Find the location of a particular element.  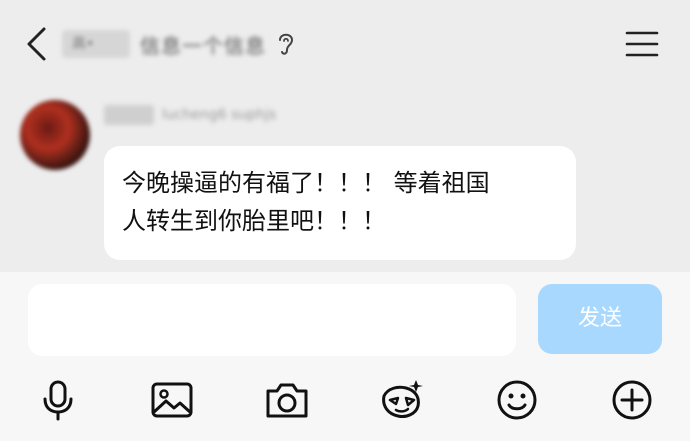

sender-info: lucheng6 suphjs is located at coordinates (190, 115).